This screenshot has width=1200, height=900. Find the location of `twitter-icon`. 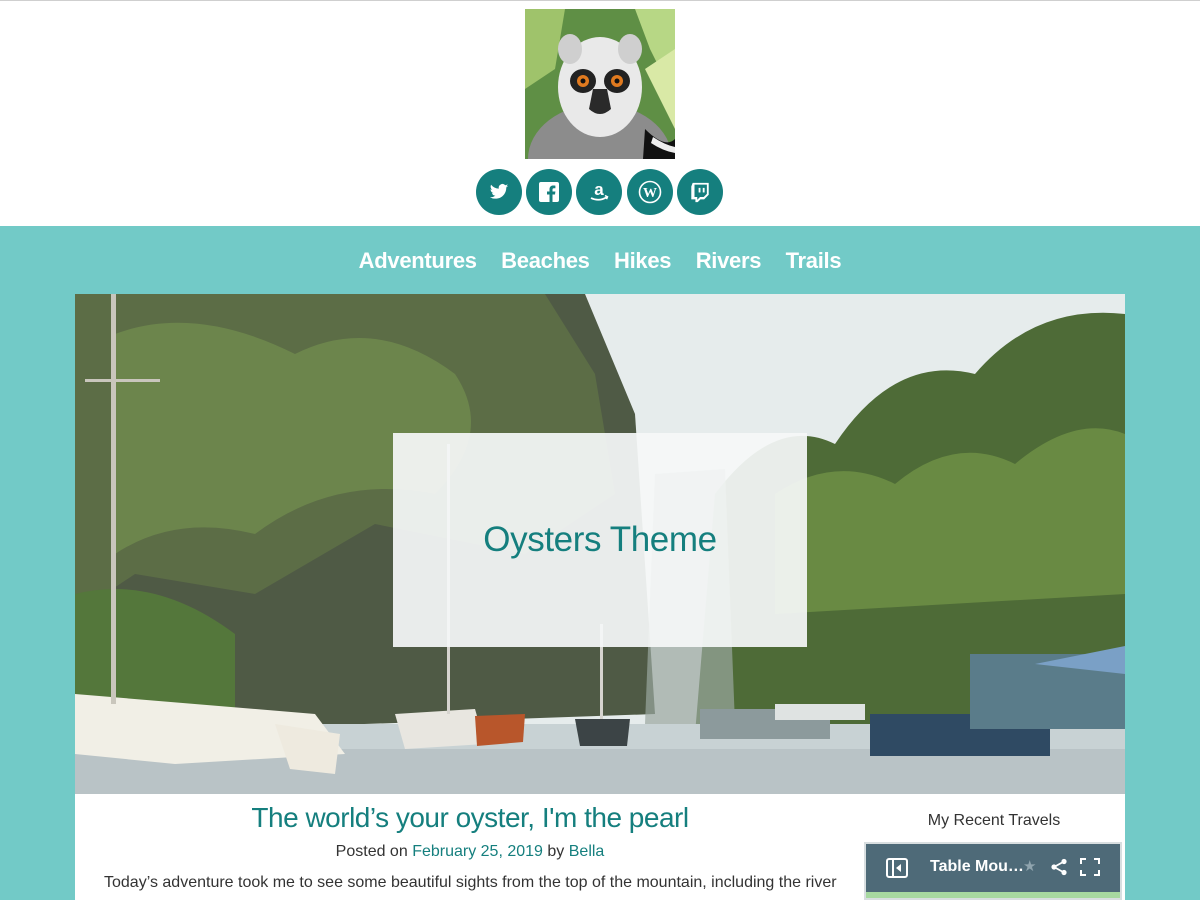

twitter-icon is located at coordinates (499, 191).